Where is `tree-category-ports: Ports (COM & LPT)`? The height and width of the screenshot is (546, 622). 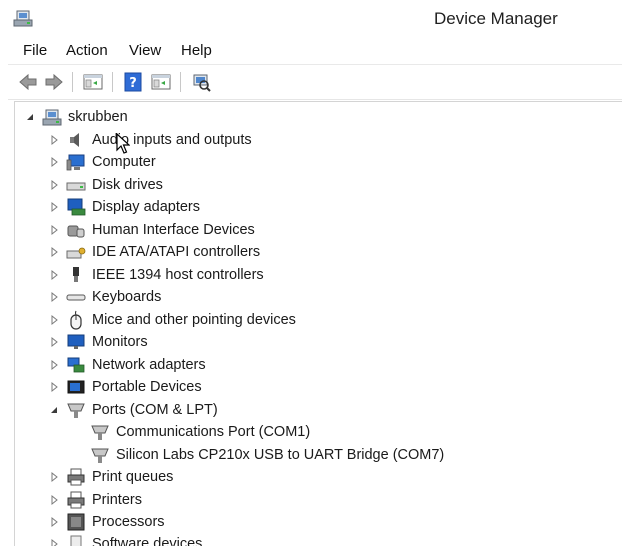 tree-category-ports: Ports (COM & LPT) is located at coordinates (133, 410).